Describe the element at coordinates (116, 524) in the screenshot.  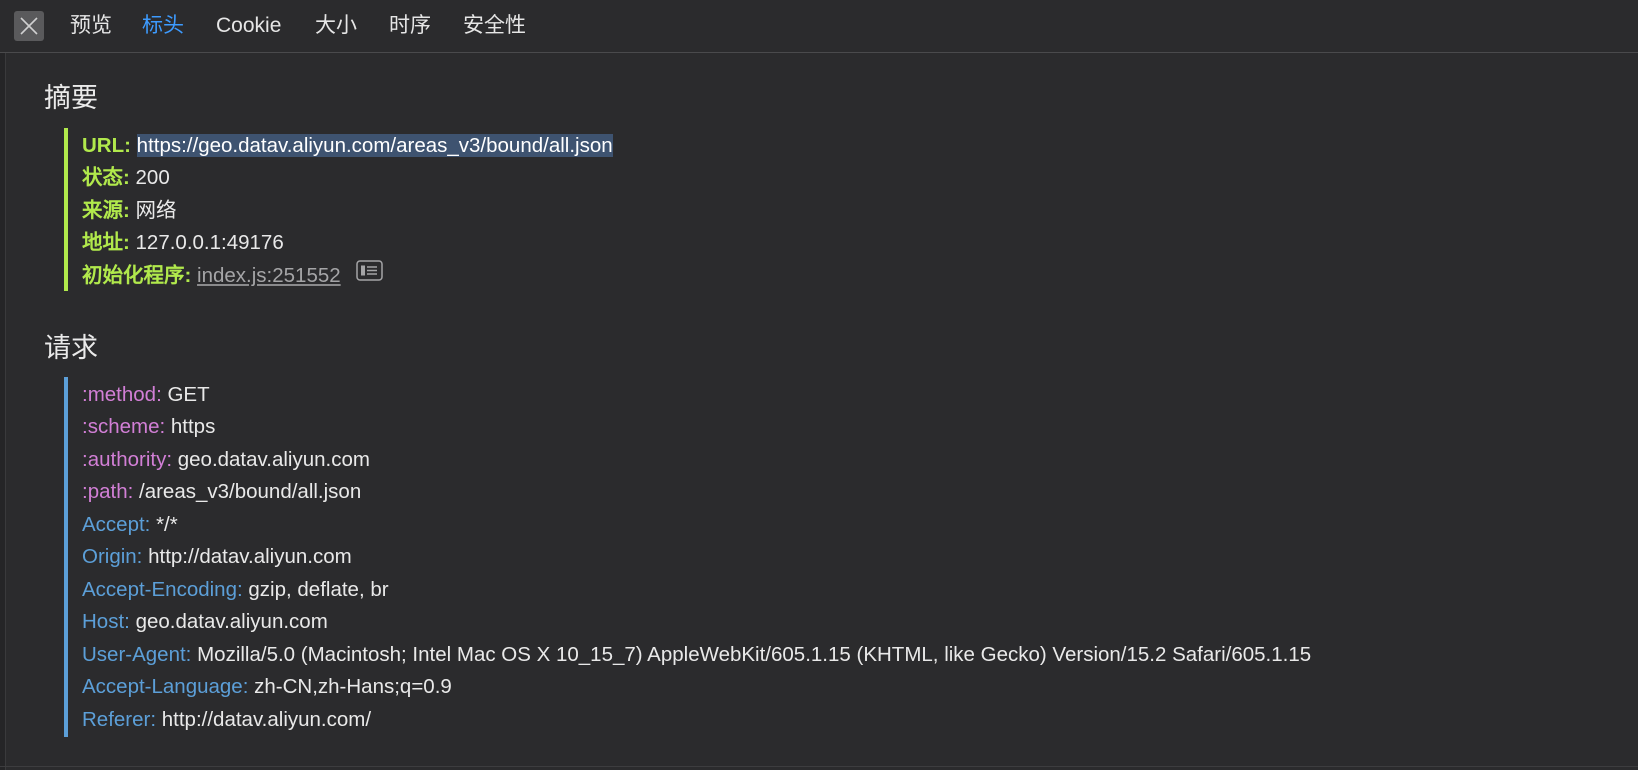
I see `header-key: Accept:` at that location.